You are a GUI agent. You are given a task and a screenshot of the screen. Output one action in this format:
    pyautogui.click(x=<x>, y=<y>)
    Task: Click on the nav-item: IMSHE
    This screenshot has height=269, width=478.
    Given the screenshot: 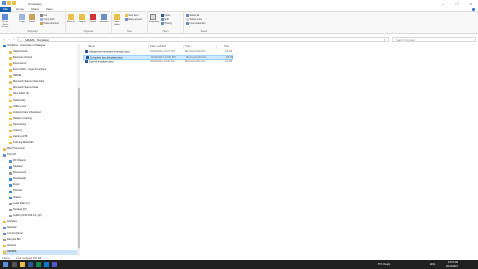 What is the action you would take?
    pyautogui.click(x=43, y=76)
    